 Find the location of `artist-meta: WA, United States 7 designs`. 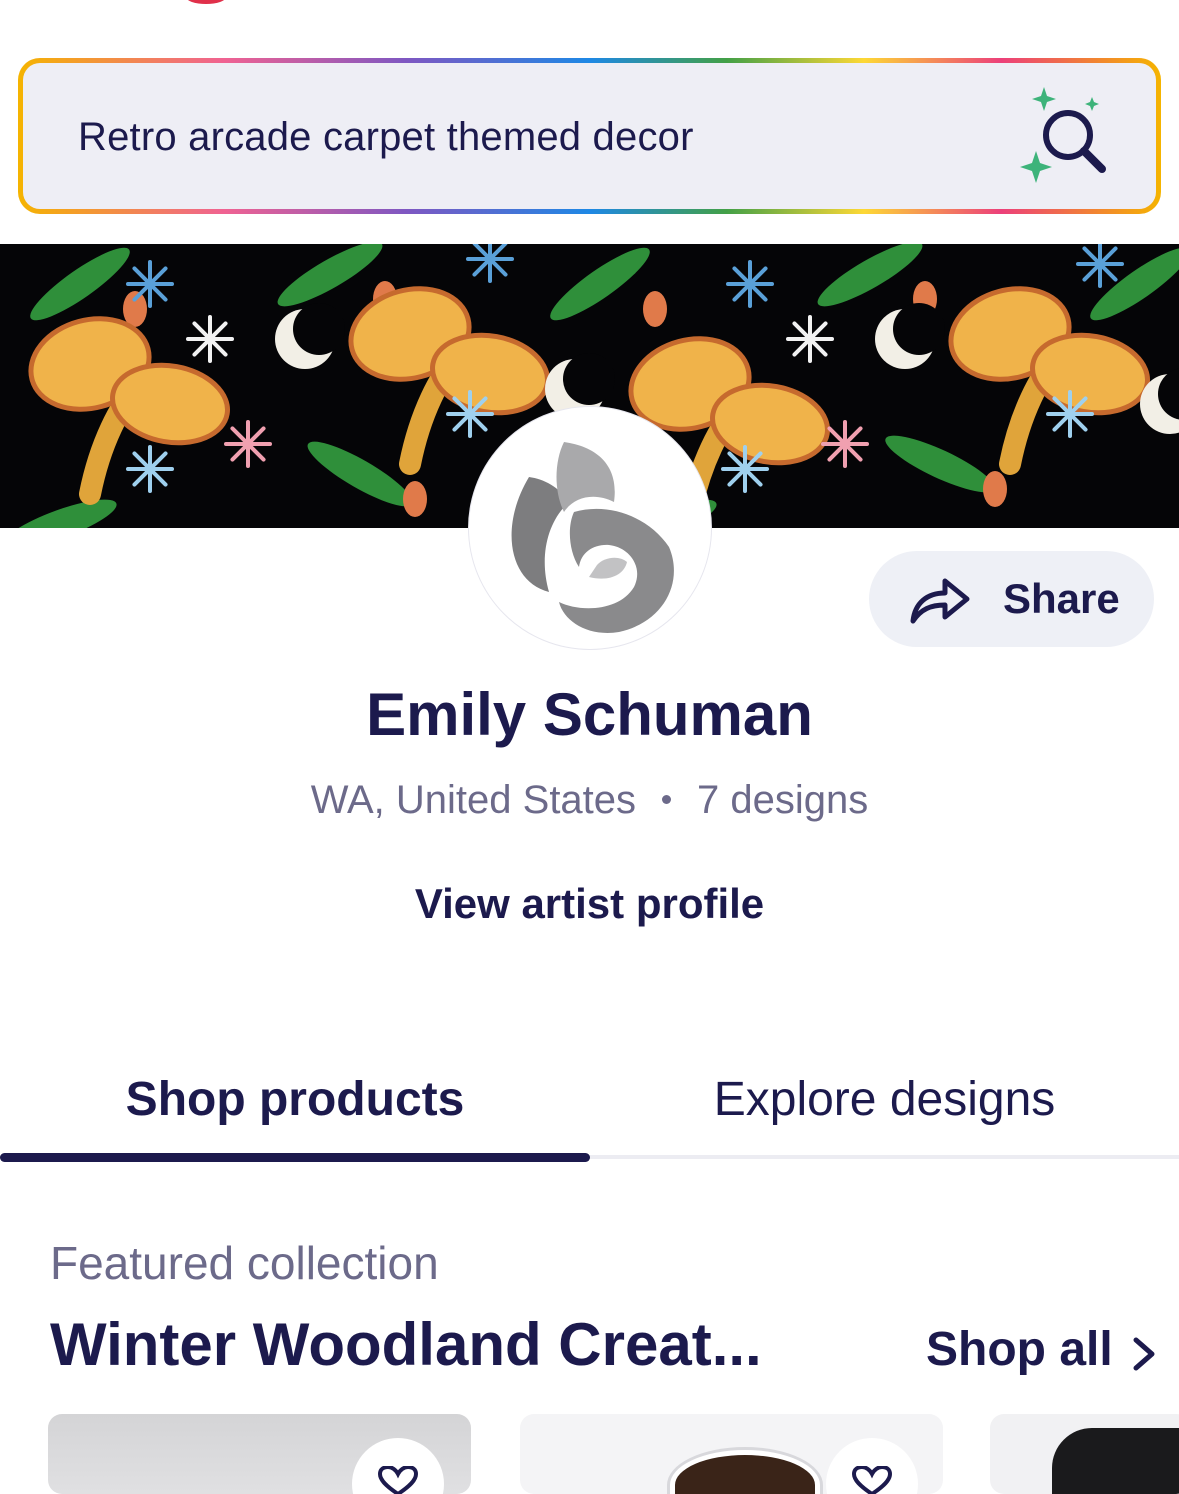

artist-meta: WA, United States 7 designs is located at coordinates (589, 800).